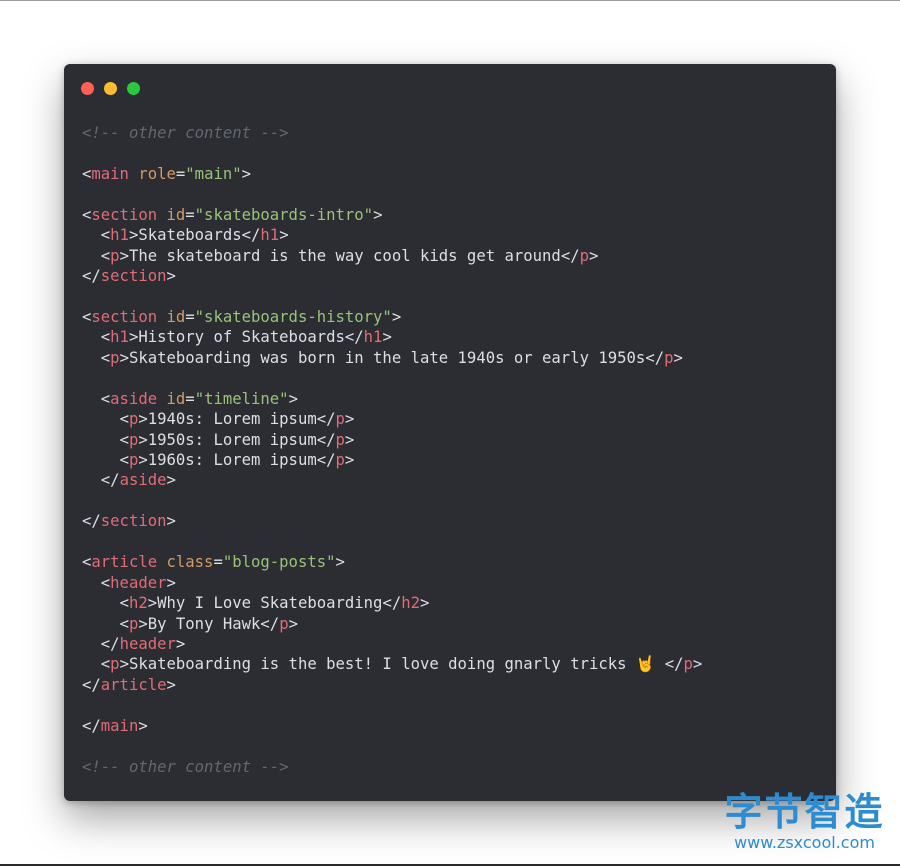 This screenshot has width=900, height=866. What do you see at coordinates (270, 603) in the screenshot?
I see `code-token-text: Why I Love Skateboarding` at bounding box center [270, 603].